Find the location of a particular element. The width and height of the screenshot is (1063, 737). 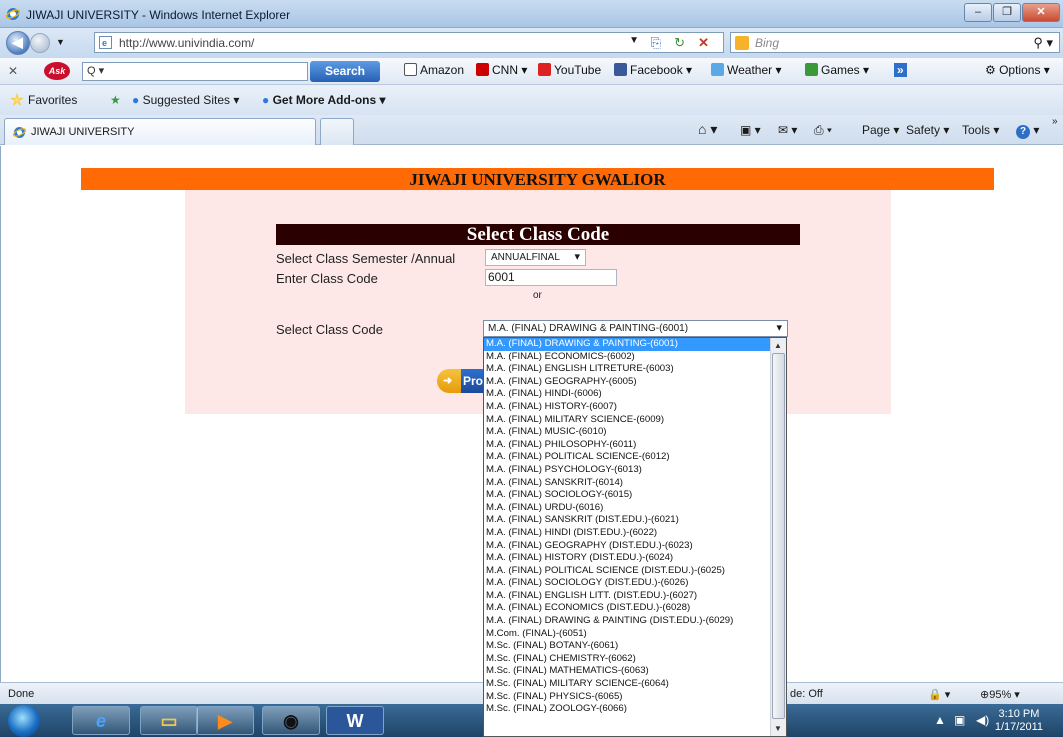

taskbar-explorer-button: ▭ is located at coordinates (169, 720).